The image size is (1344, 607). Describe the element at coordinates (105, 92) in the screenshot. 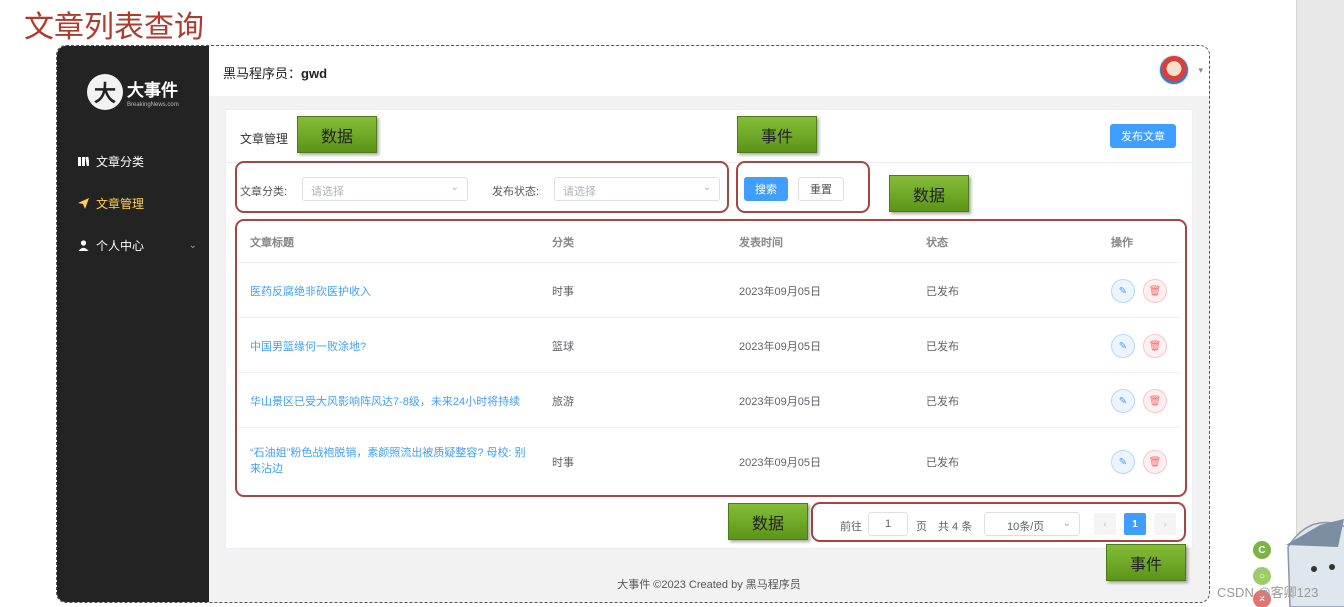

I see `logo-mark: 大` at that location.